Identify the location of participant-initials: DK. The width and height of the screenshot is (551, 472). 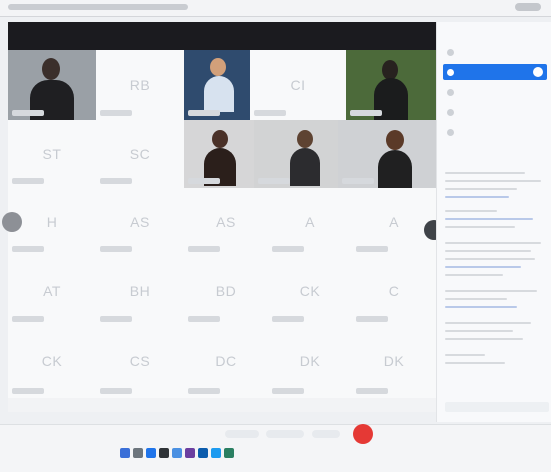
(394, 361).